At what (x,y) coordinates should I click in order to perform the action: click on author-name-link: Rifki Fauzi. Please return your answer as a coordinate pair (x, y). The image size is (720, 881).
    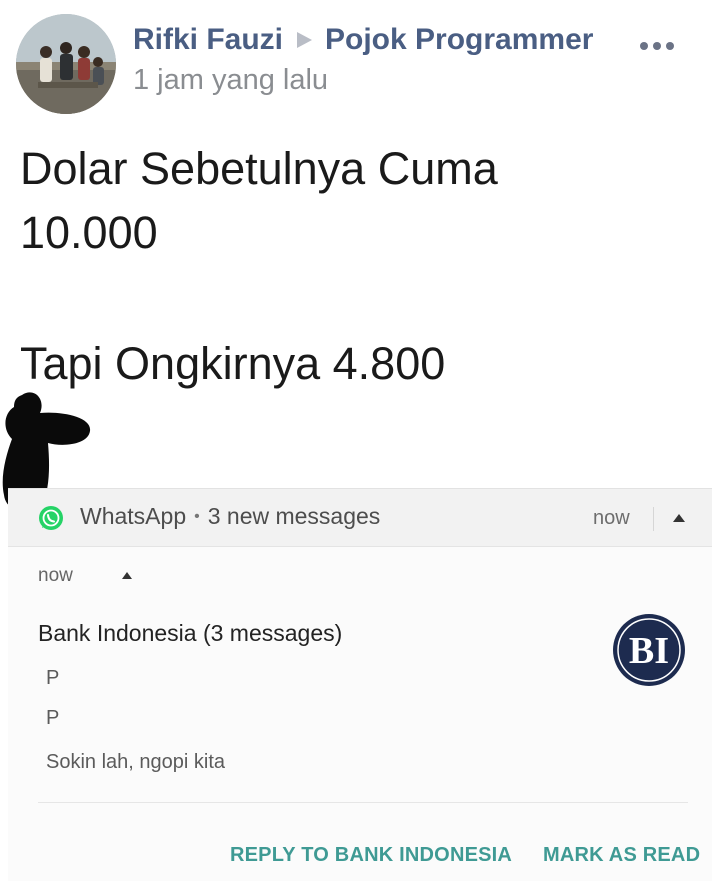
    Looking at the image, I should click on (208, 40).